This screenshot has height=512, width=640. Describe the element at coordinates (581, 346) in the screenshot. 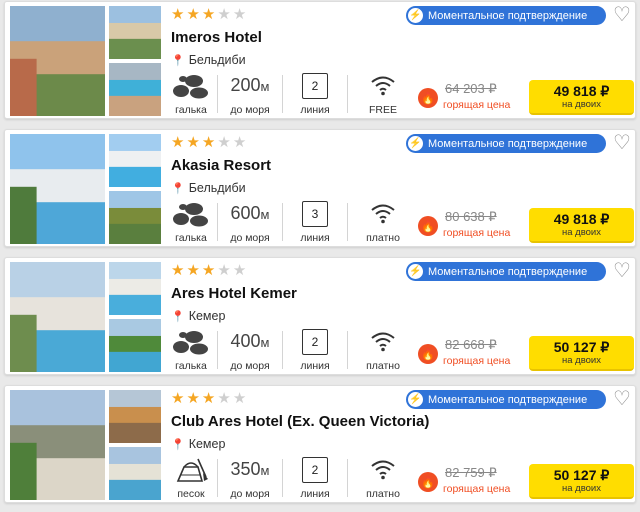

I see `price-value: 50 127 ₽` at that location.